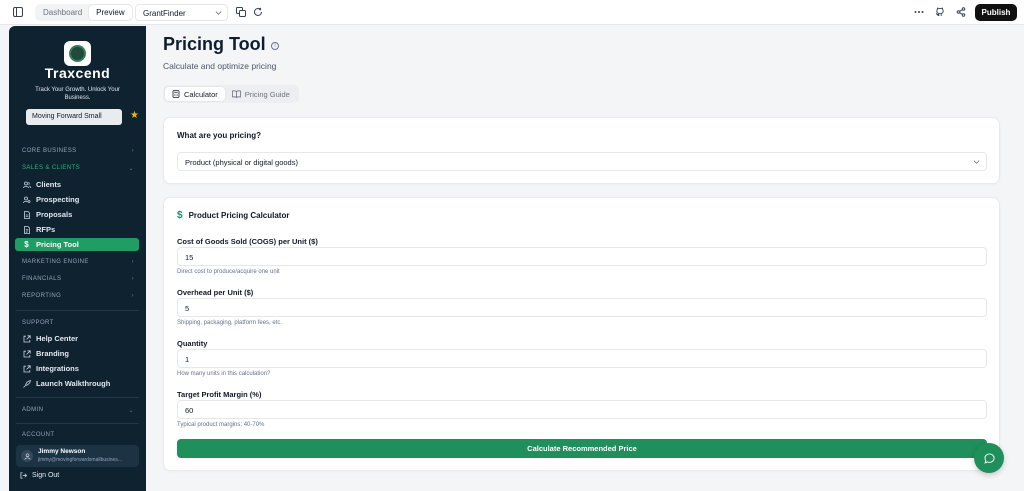 The image size is (1024, 491). I want to click on nav-section-label: REPORTING, so click(42, 296).